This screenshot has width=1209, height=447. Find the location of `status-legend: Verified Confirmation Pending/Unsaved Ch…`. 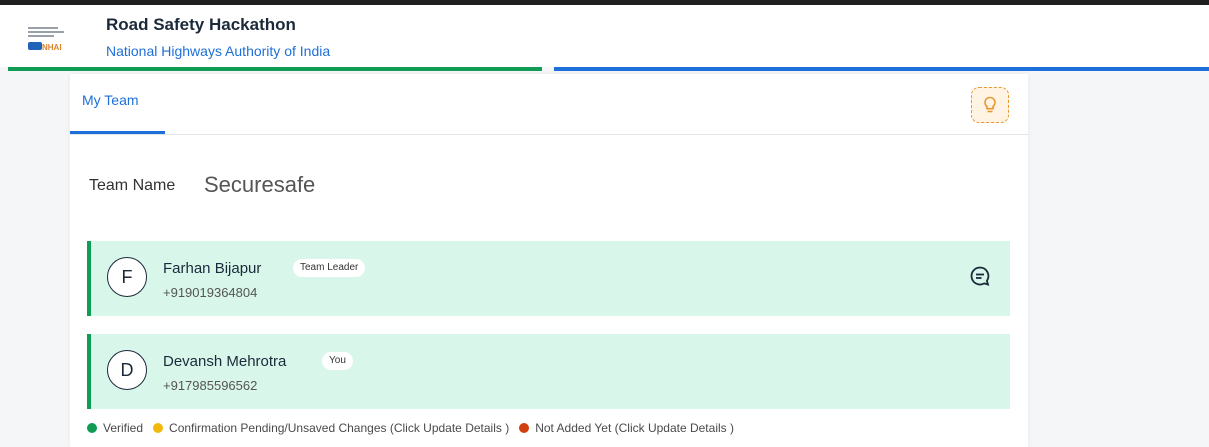

status-legend: Verified Confirmation Pending/Unsaved Ch… is located at coordinates (415, 428).